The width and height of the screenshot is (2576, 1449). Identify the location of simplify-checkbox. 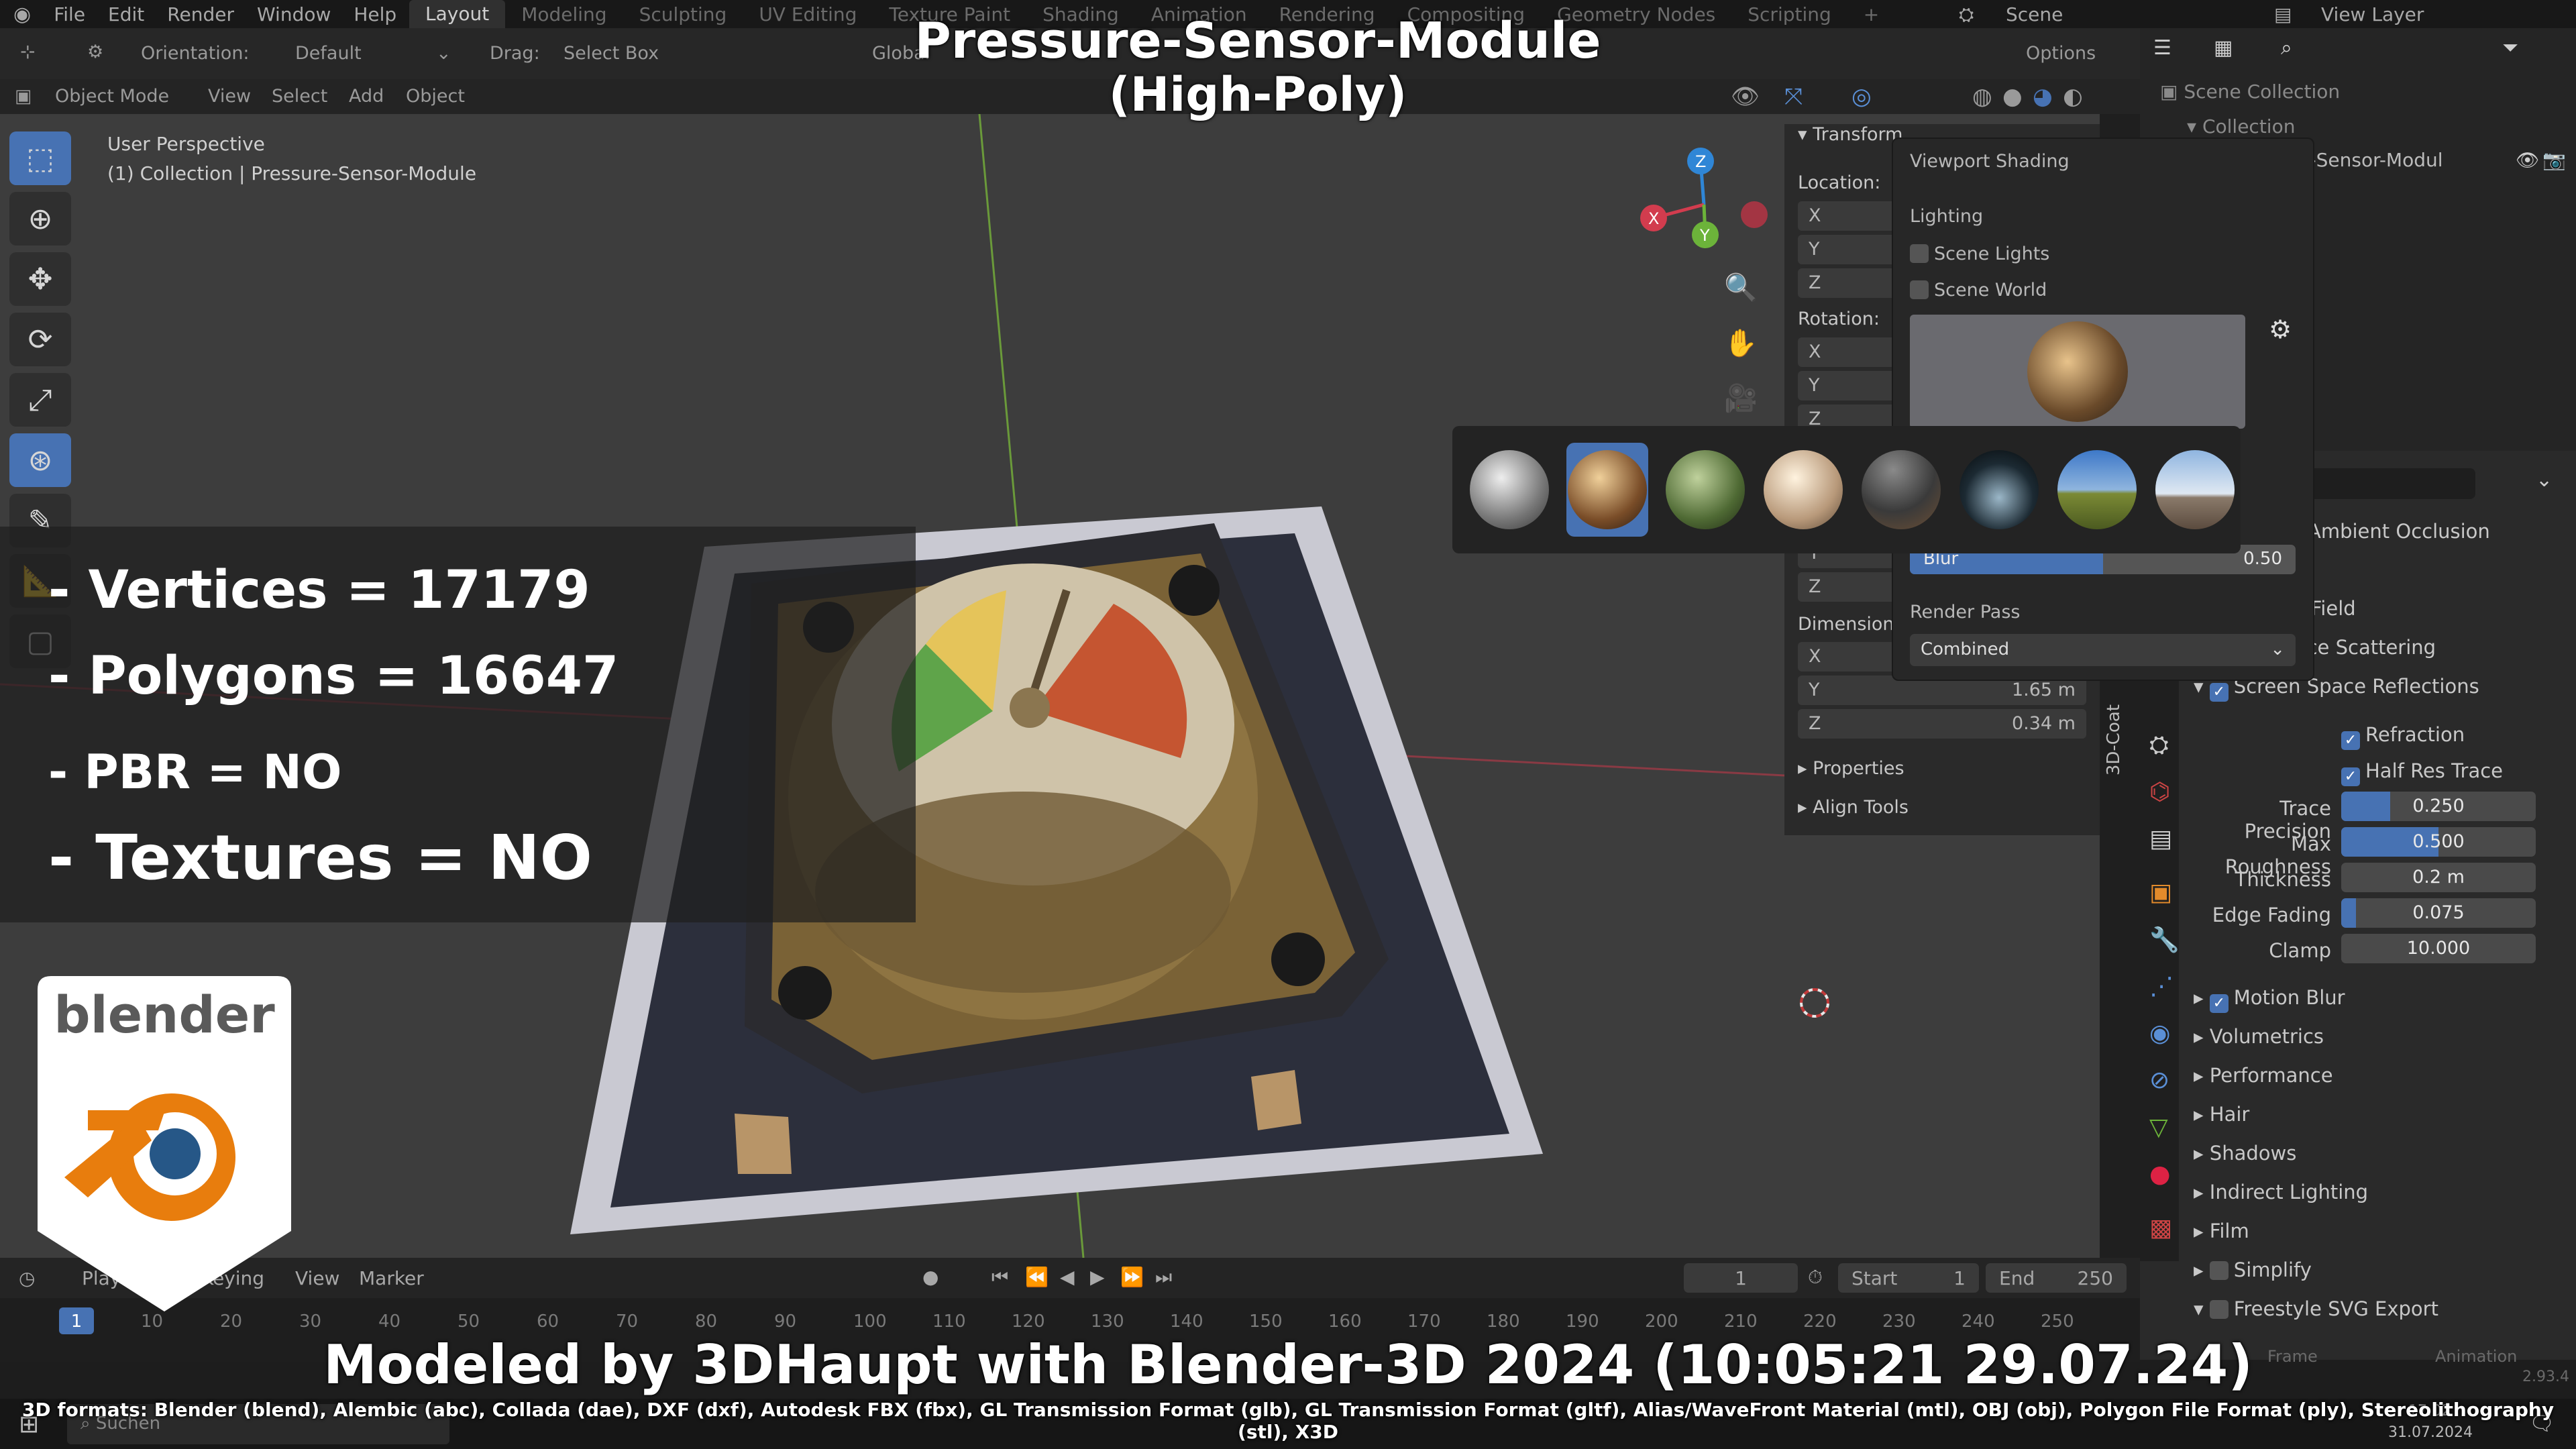
(2219, 1270).